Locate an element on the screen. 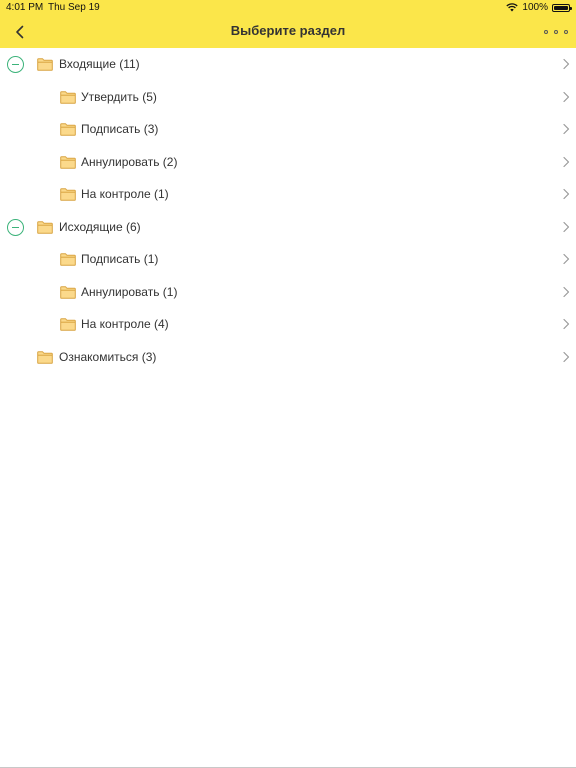 The image size is (576, 768). status-bar: 4:01 PM Thu Sep 19 100% is located at coordinates (288, 8).